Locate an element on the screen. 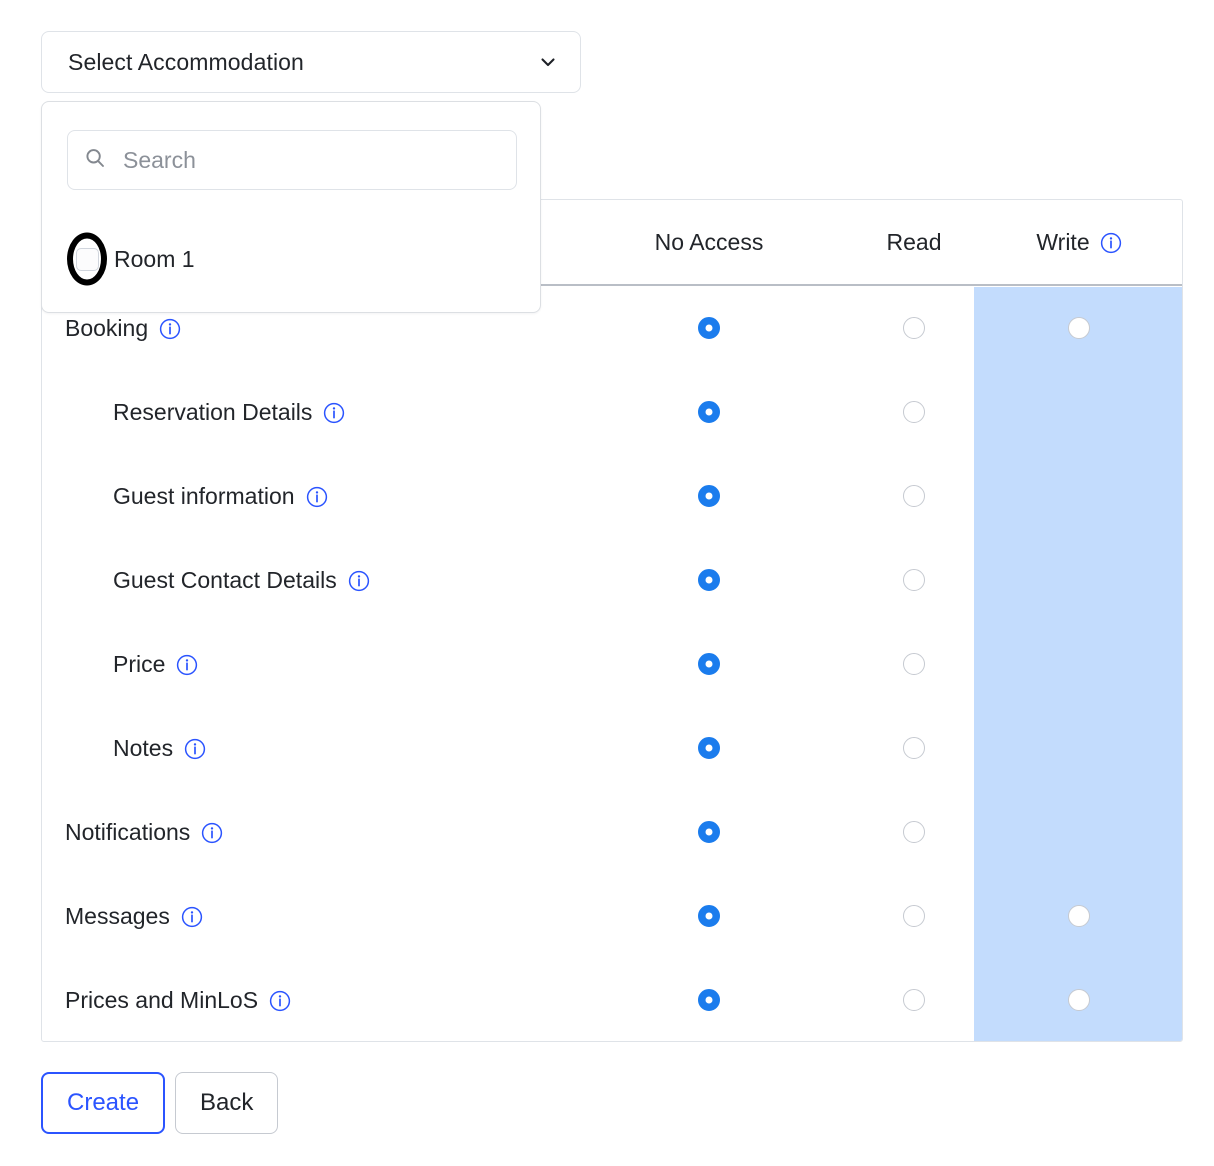  create-button: Create is located at coordinates (103, 1103).